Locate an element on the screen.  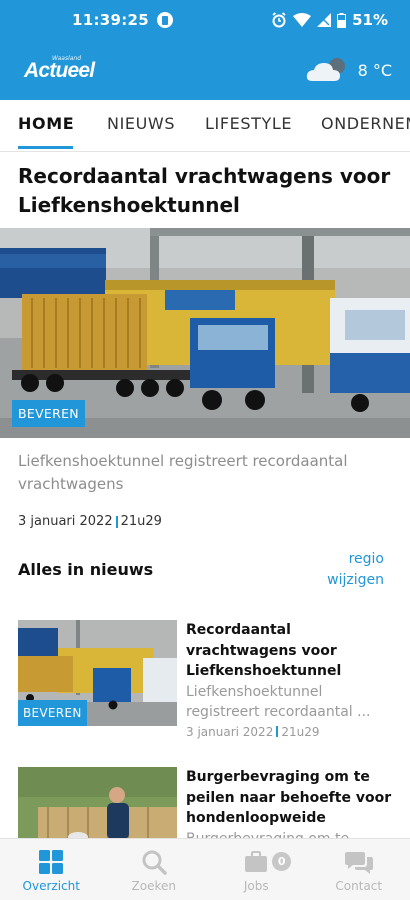
chat-icon is located at coordinates (358, 862).